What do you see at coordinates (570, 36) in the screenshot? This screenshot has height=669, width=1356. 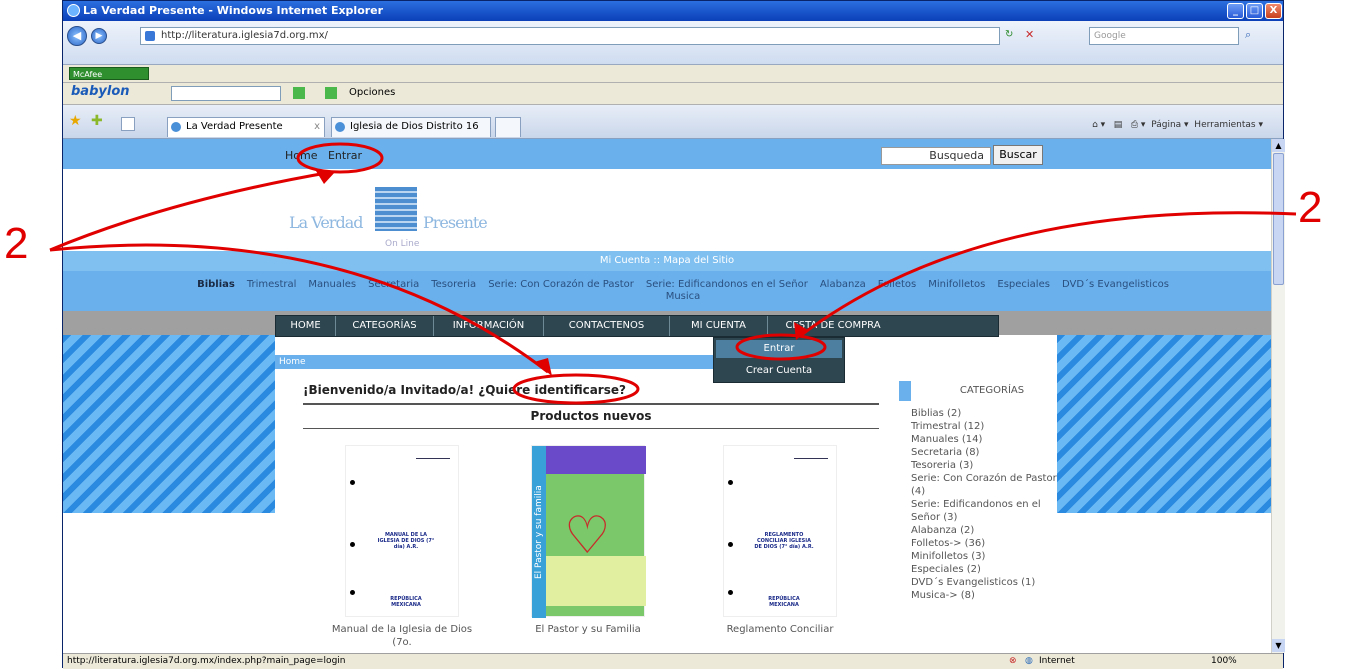 I see `address-input: http://literatura.iglesia7d.org.mx/` at bounding box center [570, 36].